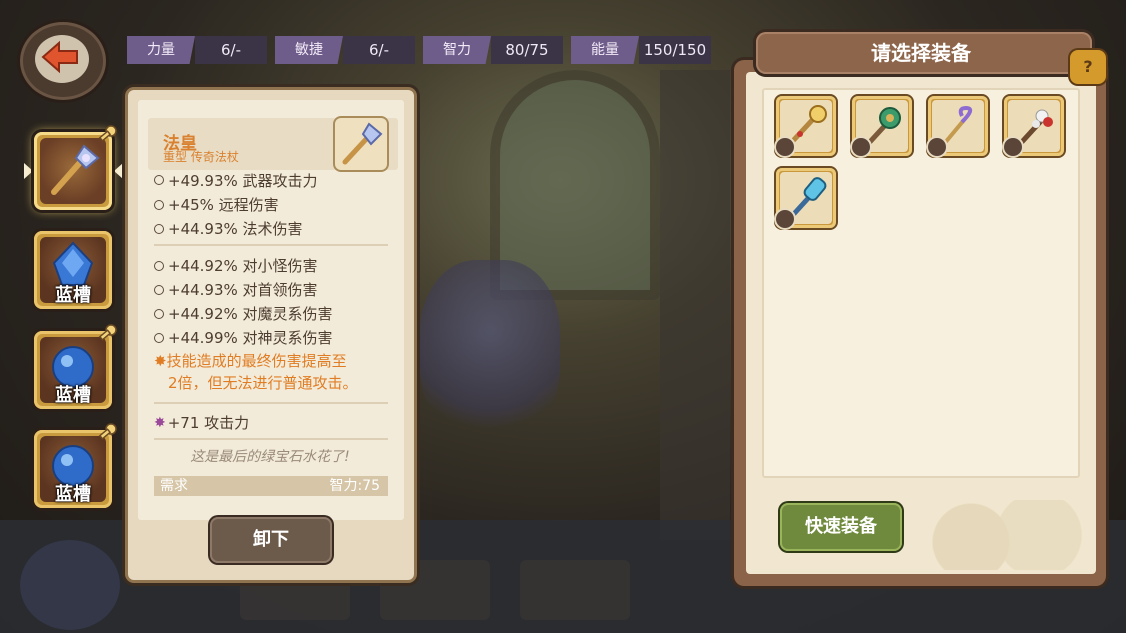  I want to click on equip-slot-weapon, so click(75, 167).